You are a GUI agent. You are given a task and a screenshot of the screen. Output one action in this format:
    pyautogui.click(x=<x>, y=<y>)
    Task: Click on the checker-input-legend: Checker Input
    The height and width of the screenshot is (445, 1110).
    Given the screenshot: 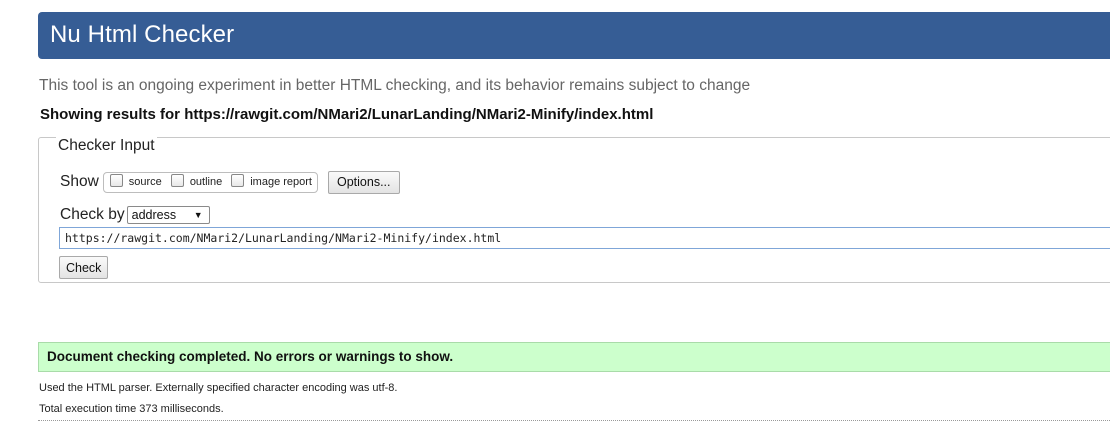 What is the action you would take?
    pyautogui.click(x=106, y=146)
    